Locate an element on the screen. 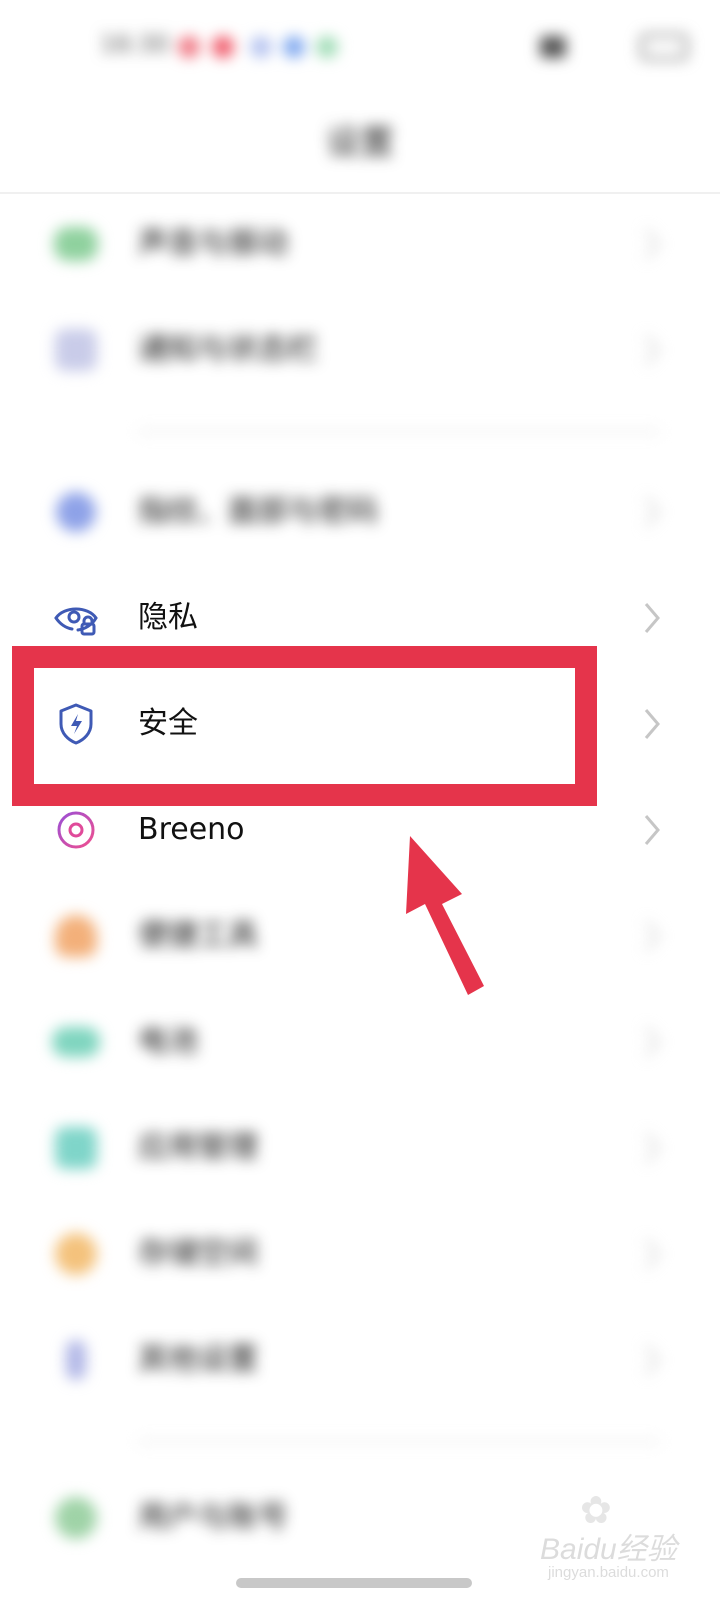 The width and height of the screenshot is (720, 1600). signal-icon is located at coordinates (553, 47).